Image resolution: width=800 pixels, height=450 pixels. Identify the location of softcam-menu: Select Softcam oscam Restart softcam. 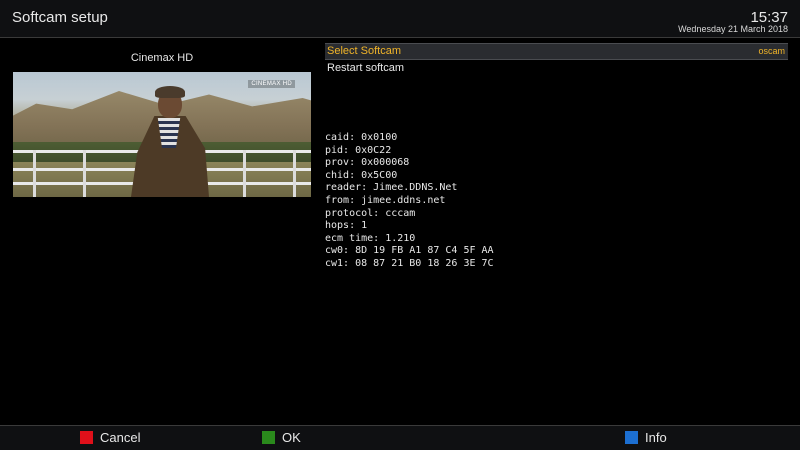
(556, 59).